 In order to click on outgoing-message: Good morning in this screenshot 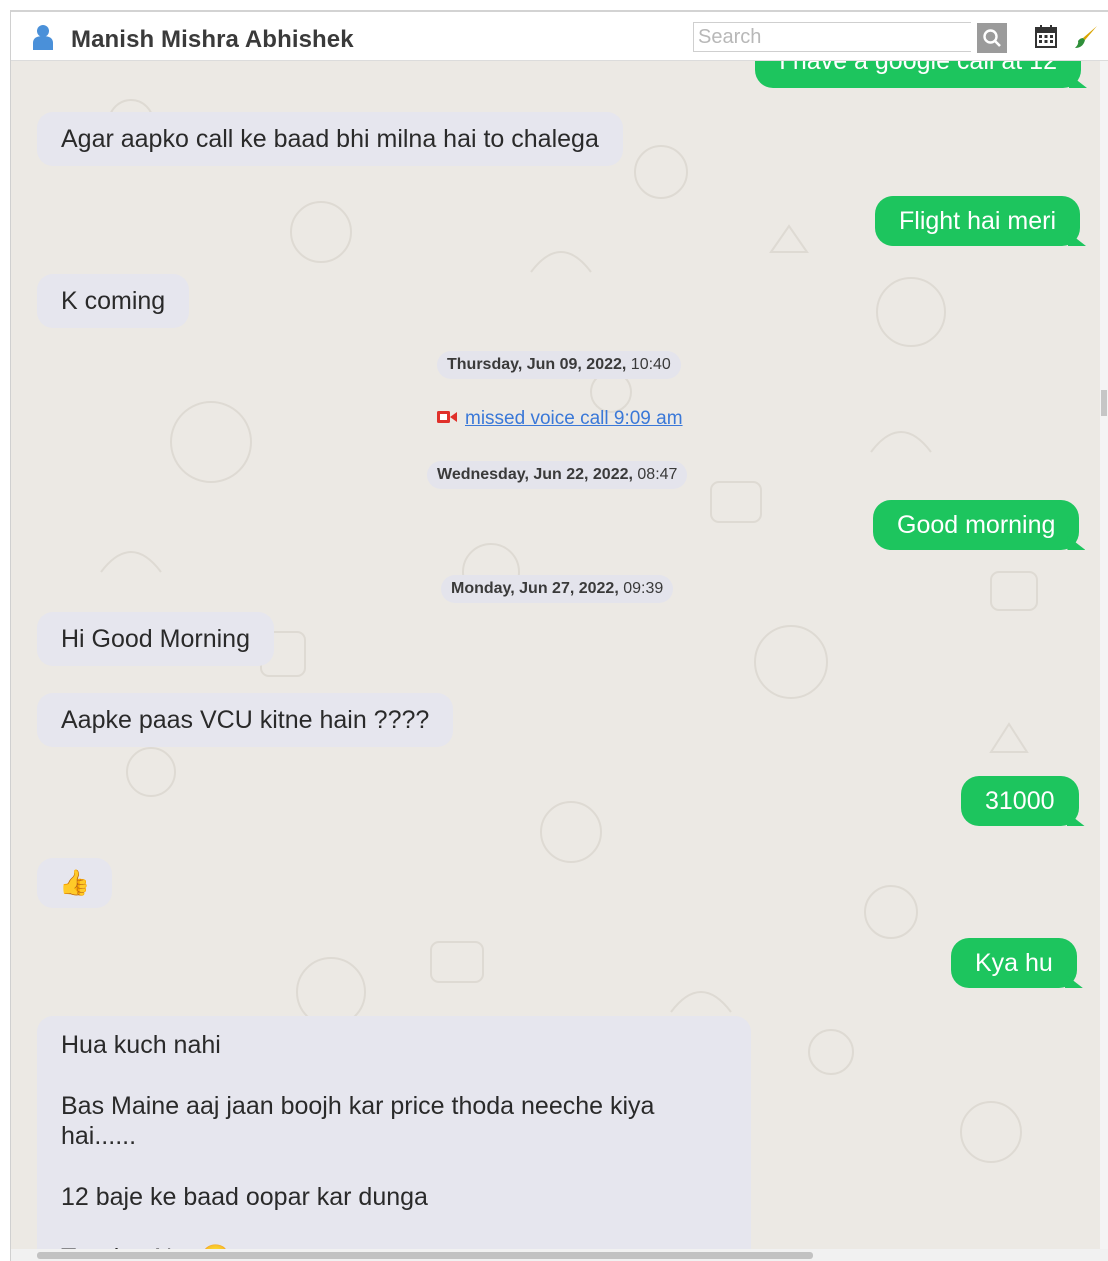, I will do `click(976, 525)`.